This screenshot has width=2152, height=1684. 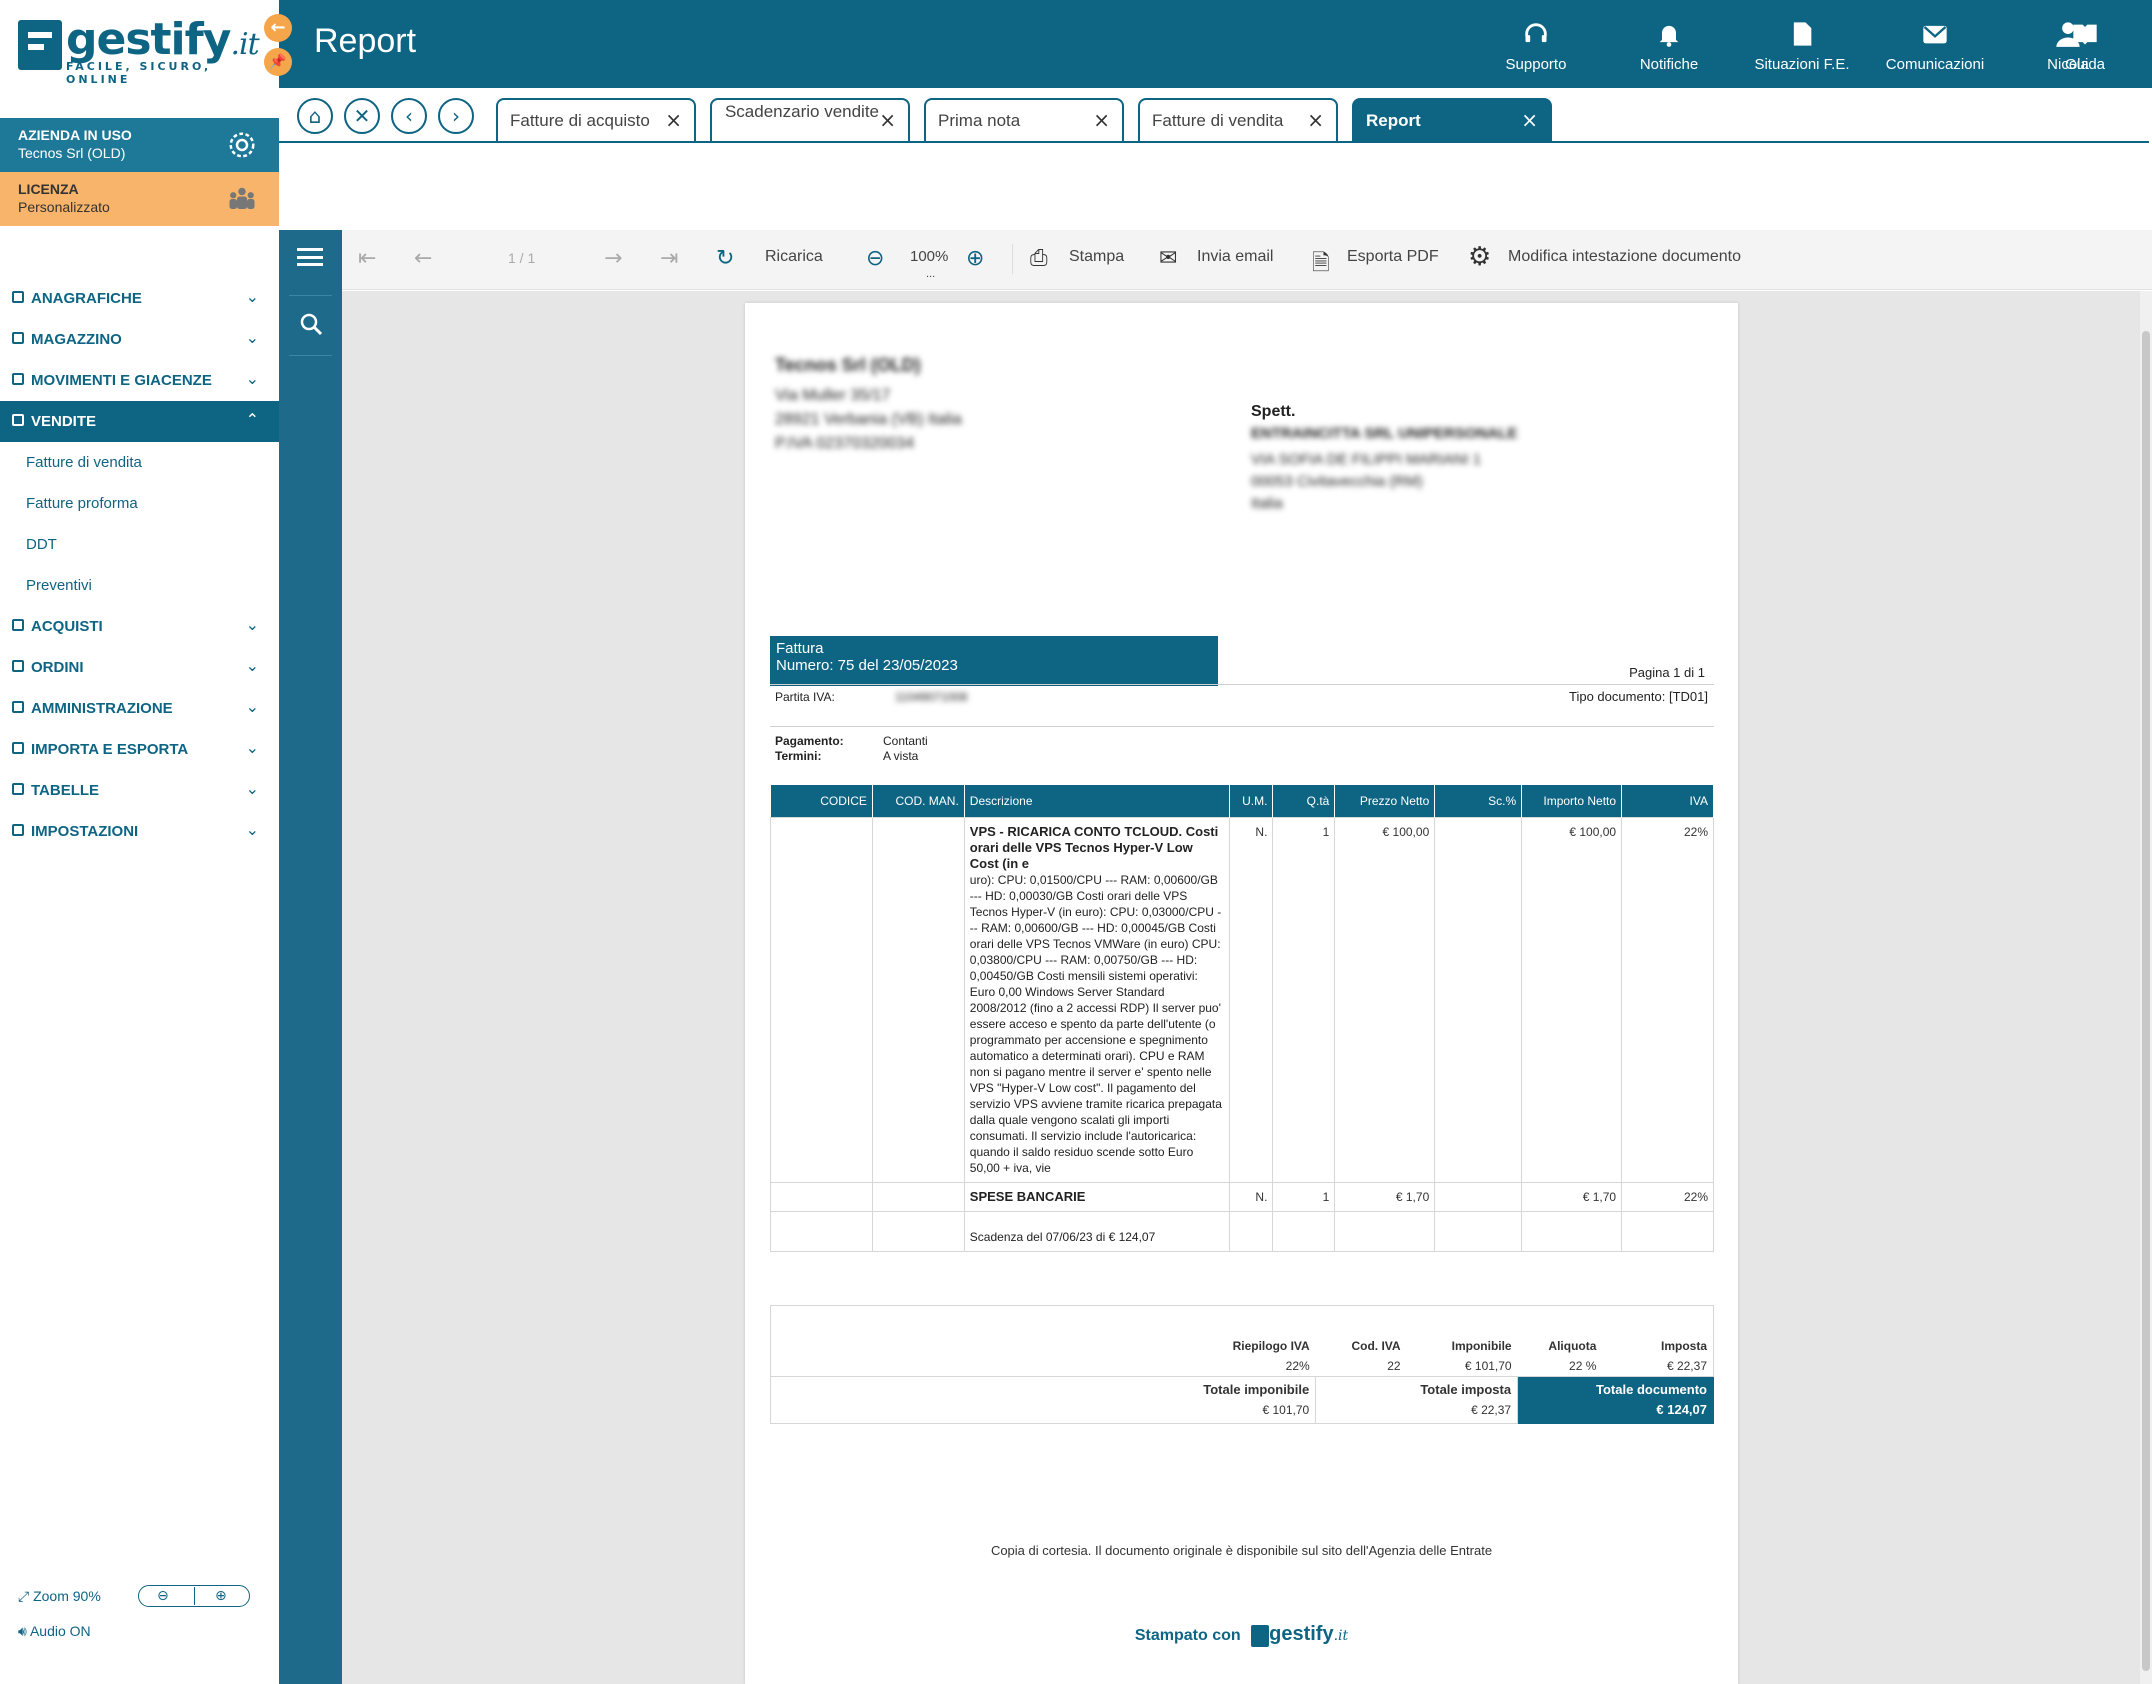 What do you see at coordinates (278, 28) in the screenshot?
I see `collapse-sidebar-button: ←` at bounding box center [278, 28].